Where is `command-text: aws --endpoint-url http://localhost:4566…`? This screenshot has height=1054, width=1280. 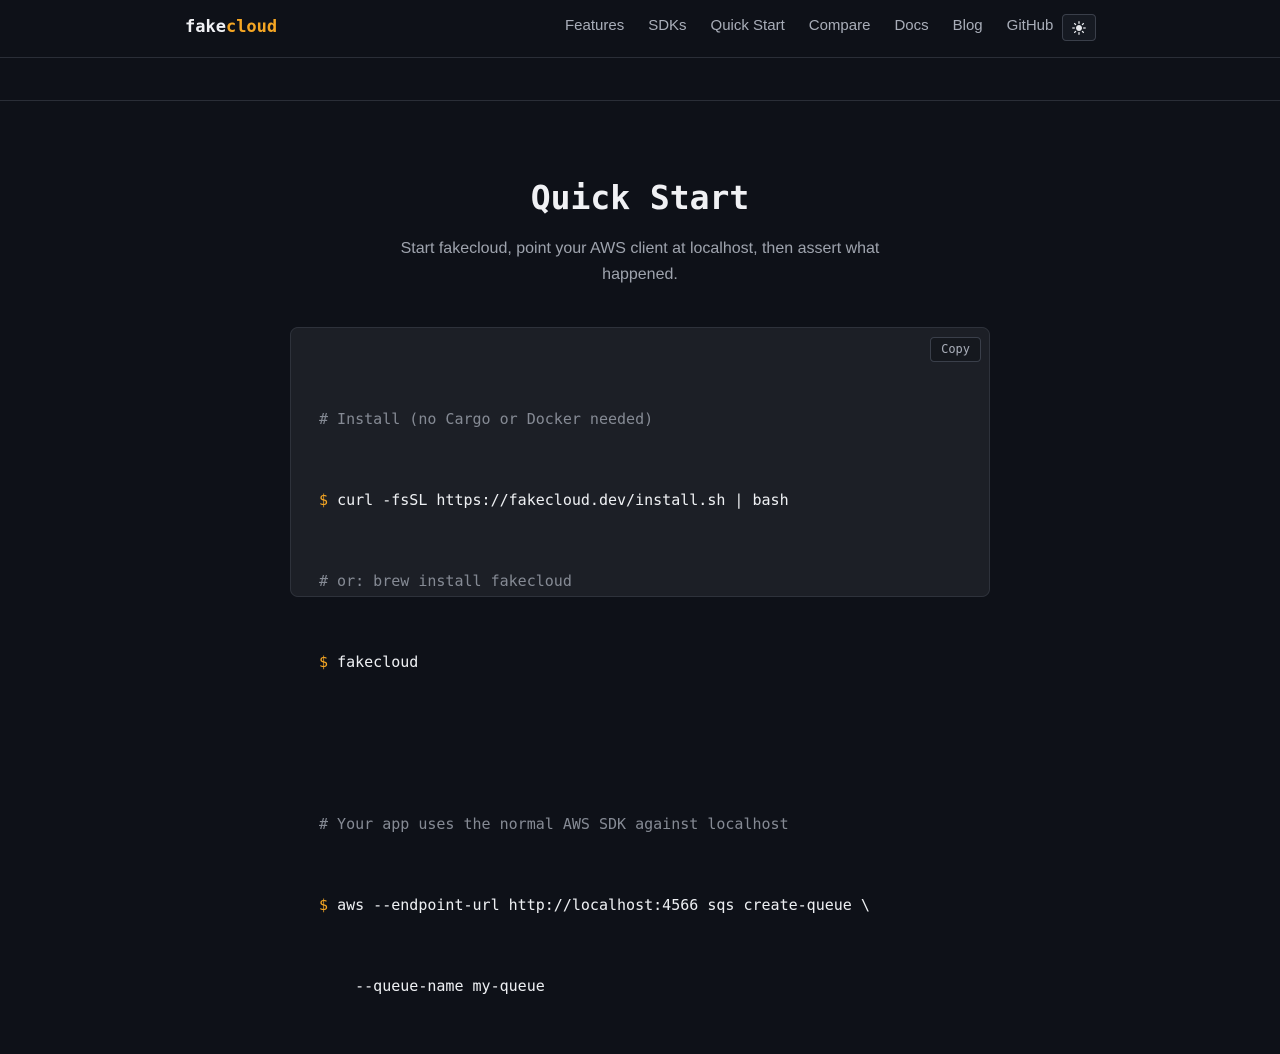
command-text: aws --endpoint-url http://localhost:4566… is located at coordinates (603, 905).